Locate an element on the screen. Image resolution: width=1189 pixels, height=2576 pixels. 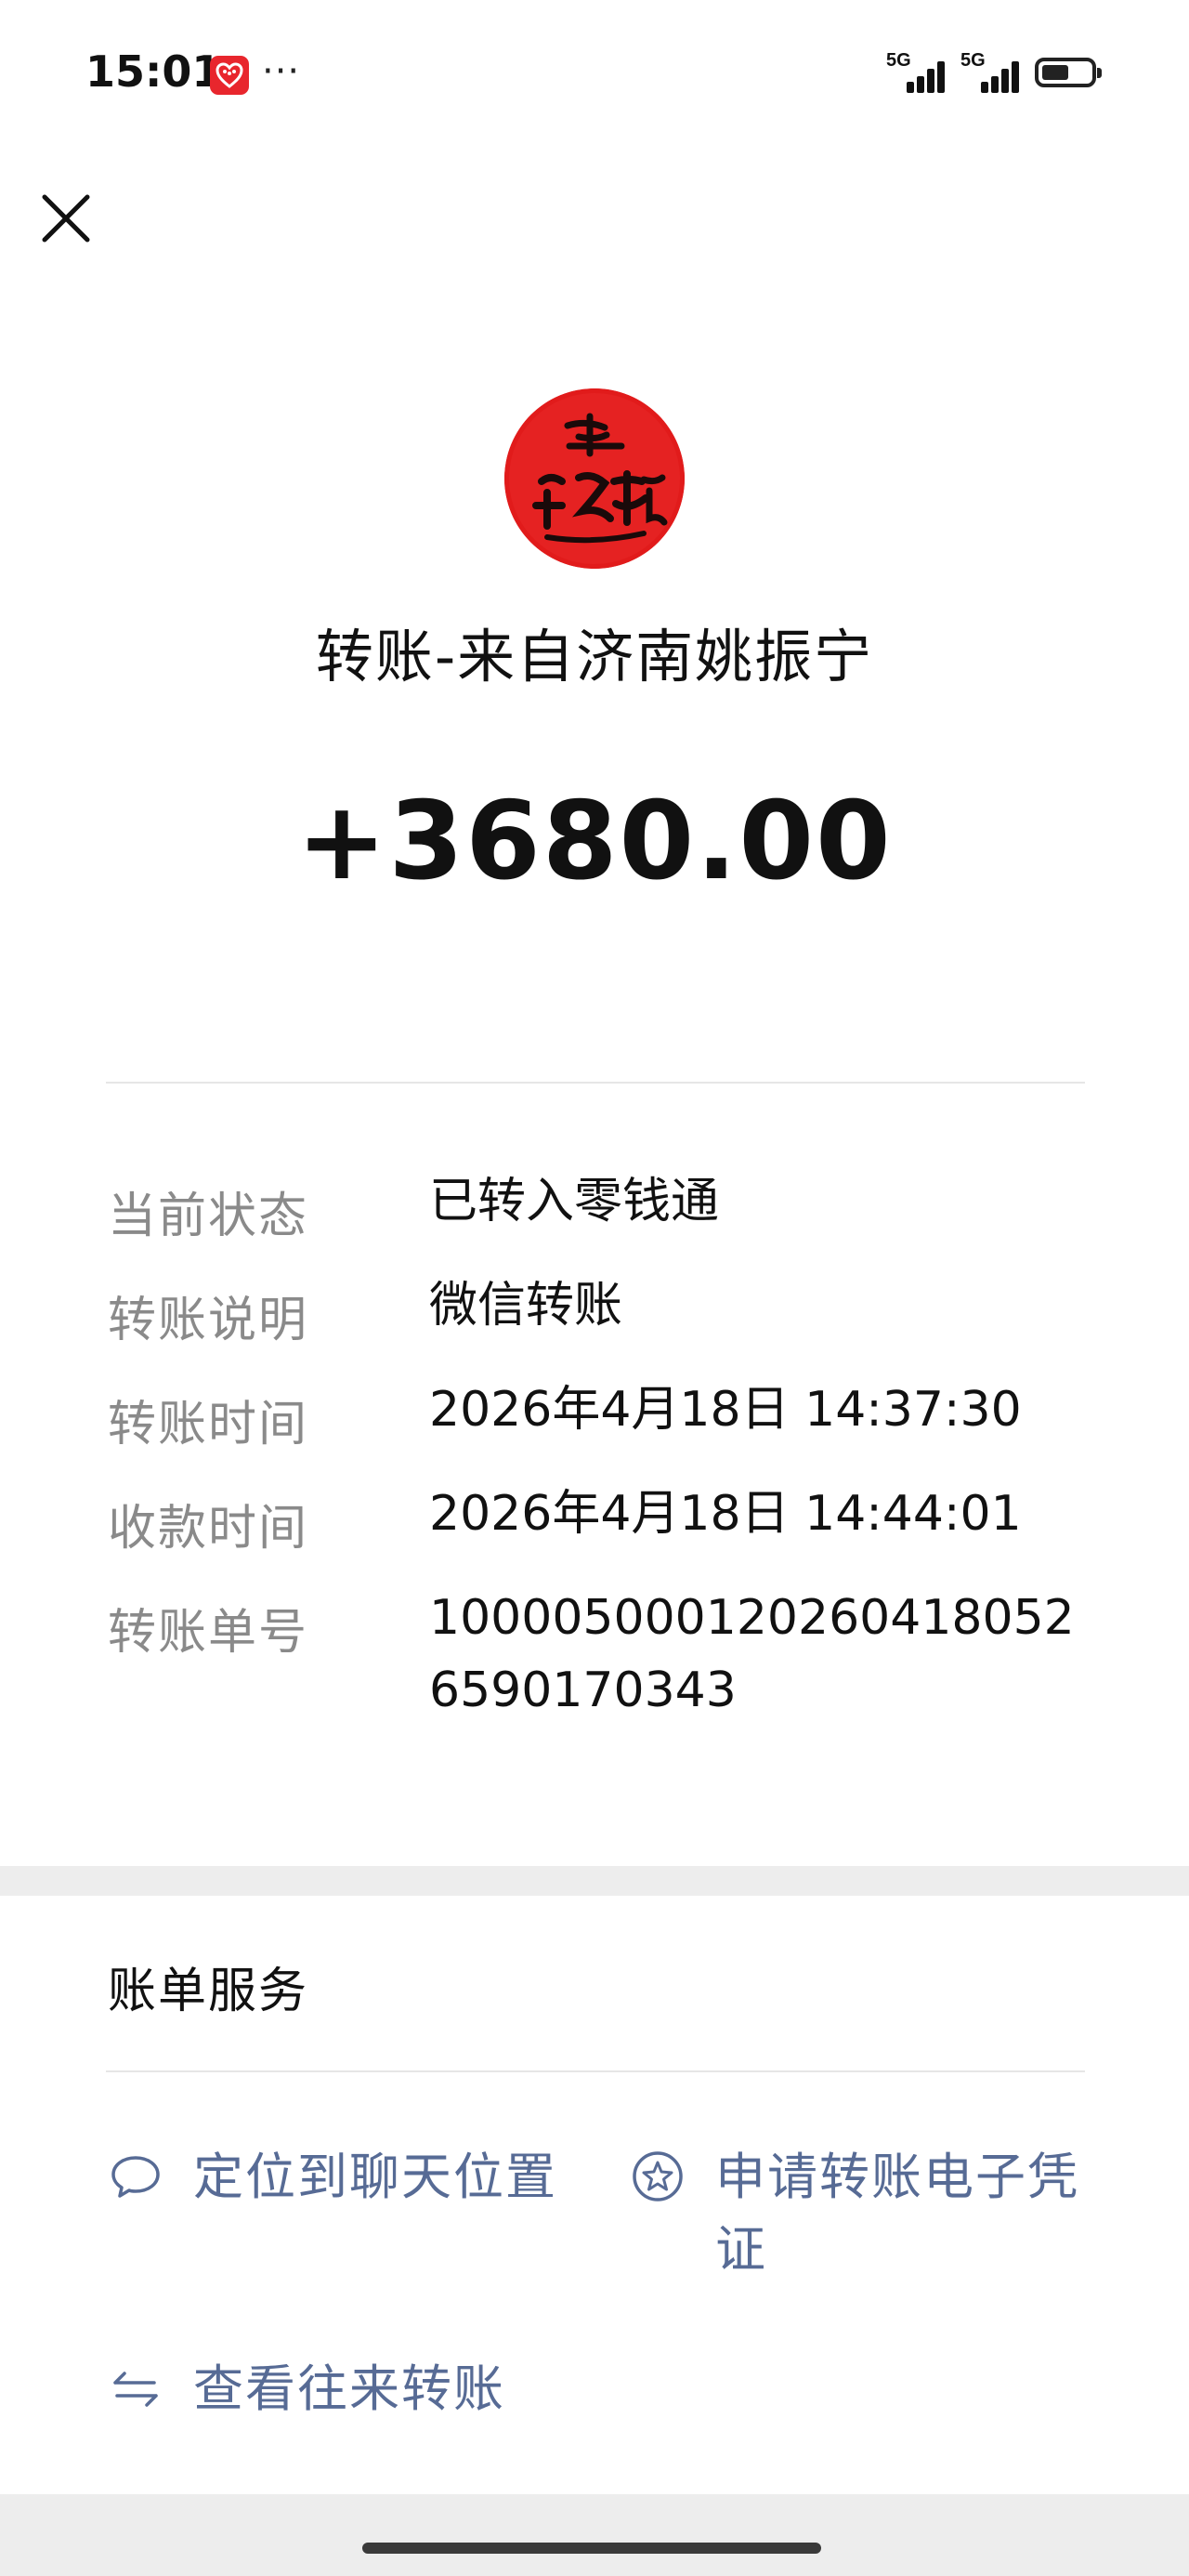
avatar-calligraphy-icon is located at coordinates (594, 478).